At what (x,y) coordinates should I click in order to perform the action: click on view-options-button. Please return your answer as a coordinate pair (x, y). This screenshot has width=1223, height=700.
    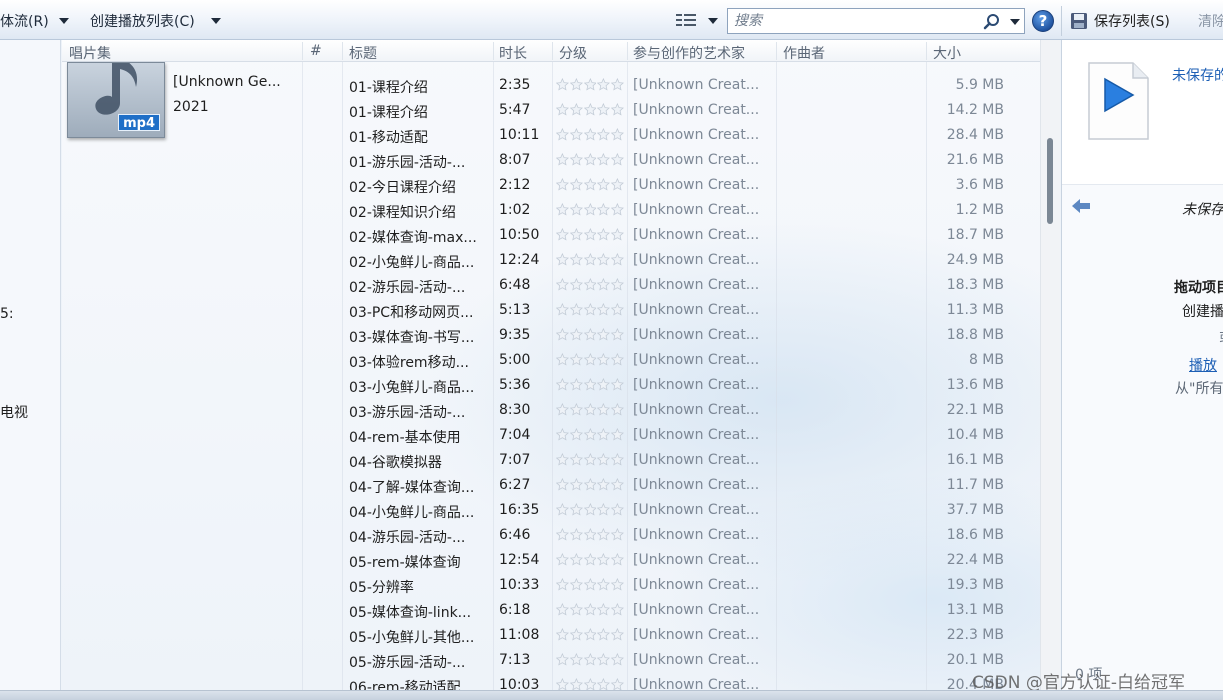
    Looking at the image, I should click on (699, 21).